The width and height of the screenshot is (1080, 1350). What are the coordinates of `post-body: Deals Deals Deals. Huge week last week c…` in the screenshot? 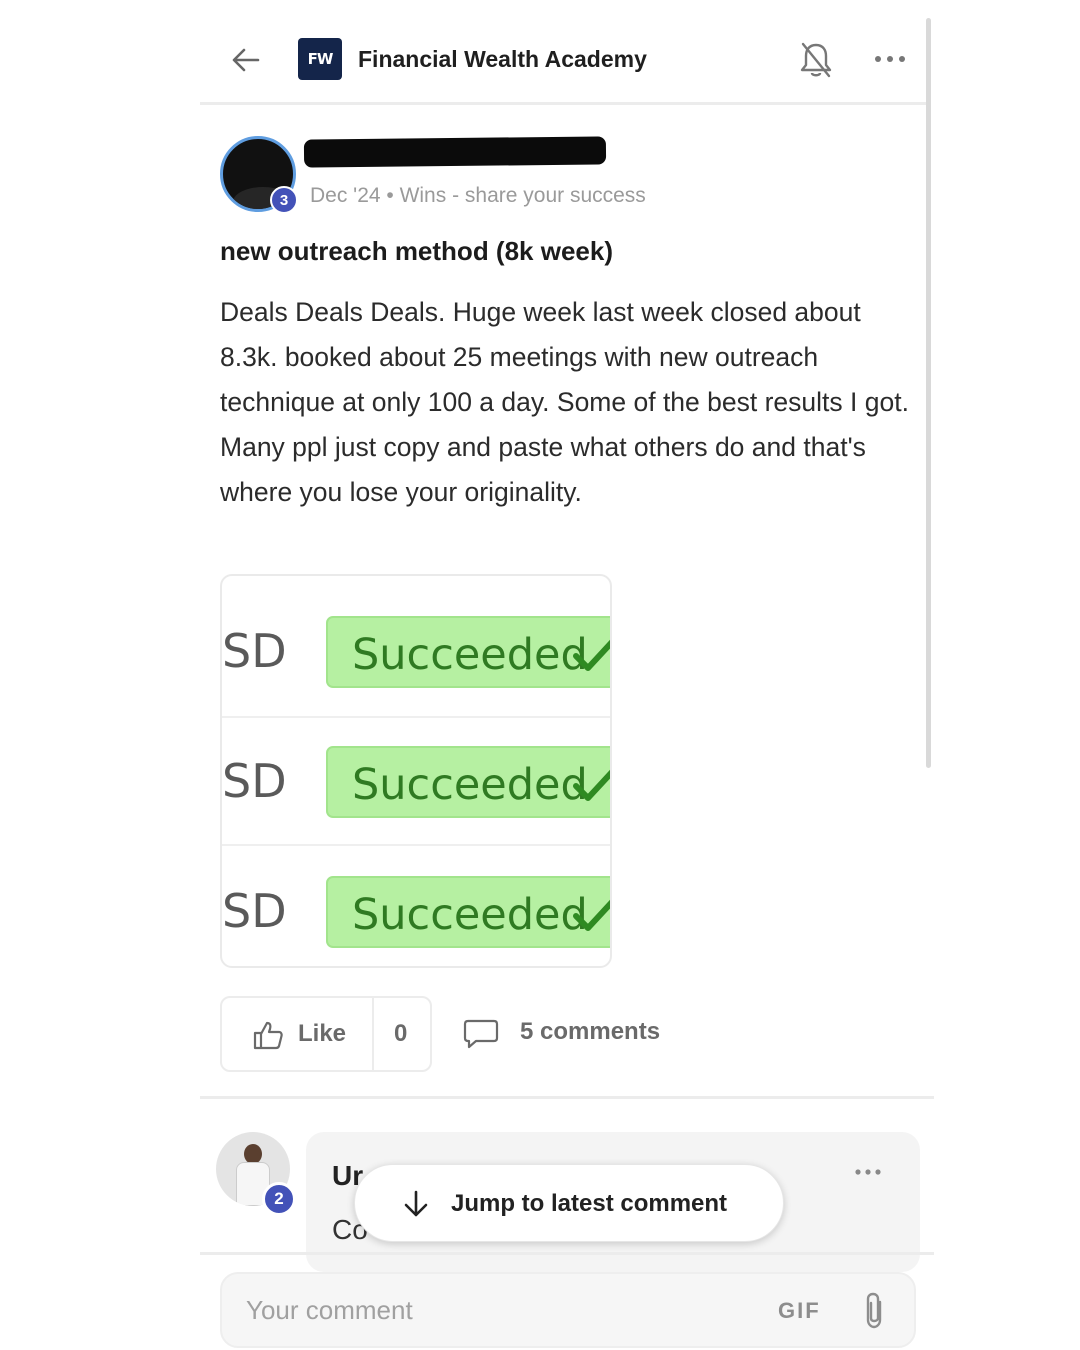 It's located at (564, 402).